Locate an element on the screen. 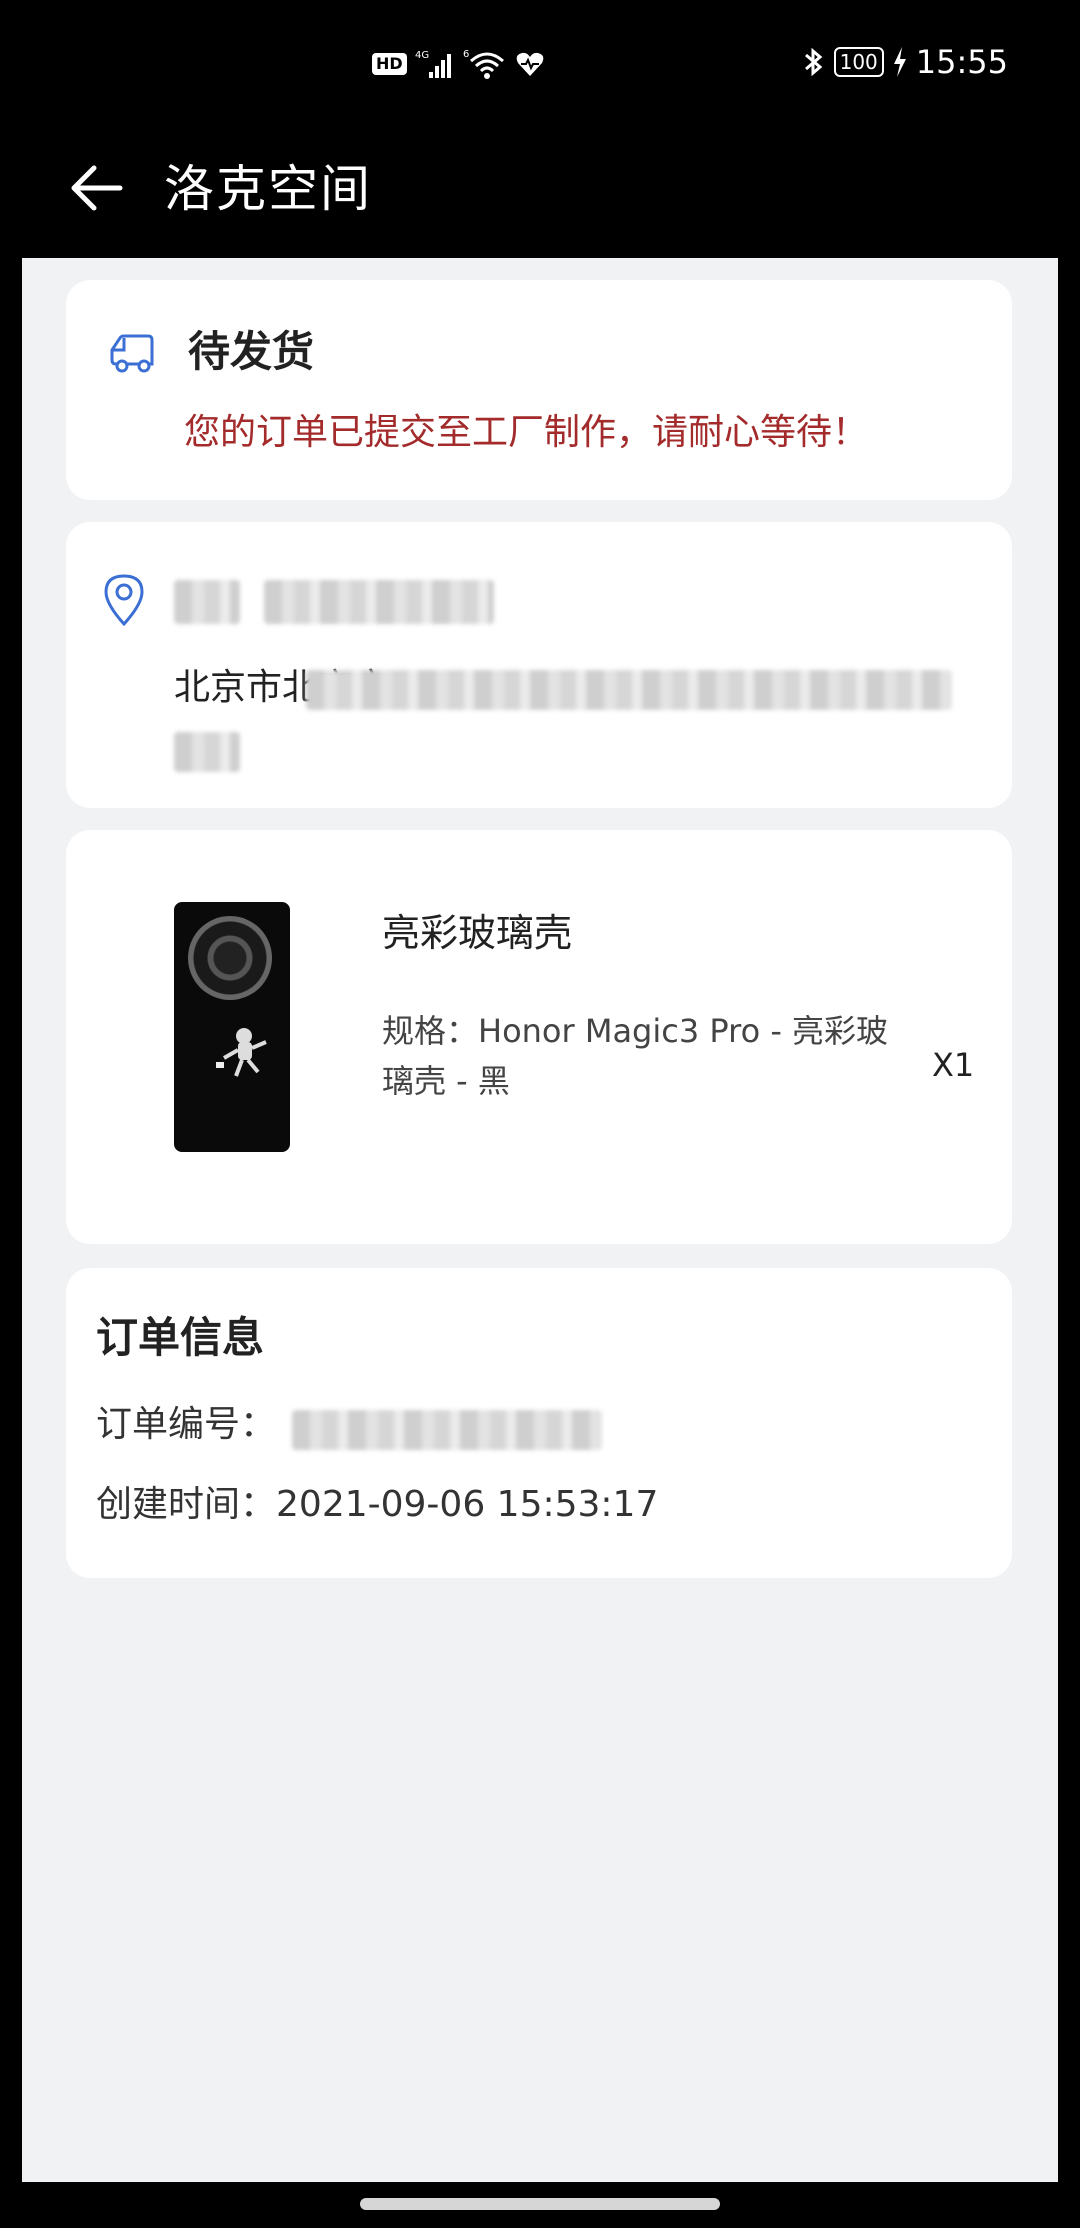 The image size is (1080, 2228). recipient-phone-redacted is located at coordinates (379, 602).